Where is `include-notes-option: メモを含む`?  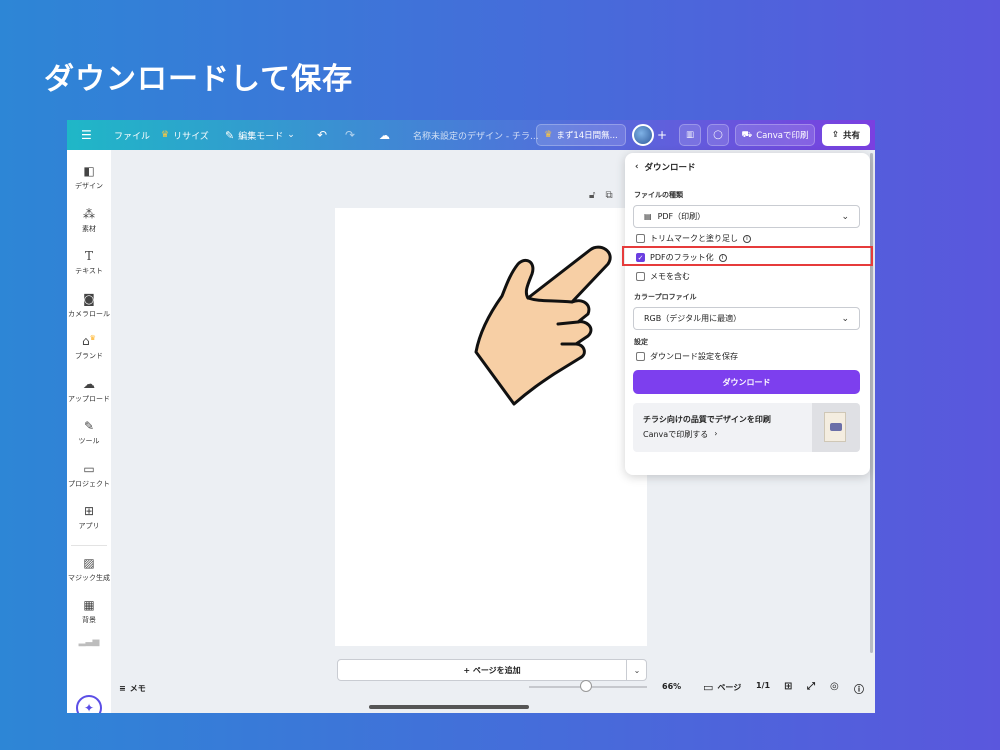
include-notes-option: メモを含む is located at coordinates (663, 276).